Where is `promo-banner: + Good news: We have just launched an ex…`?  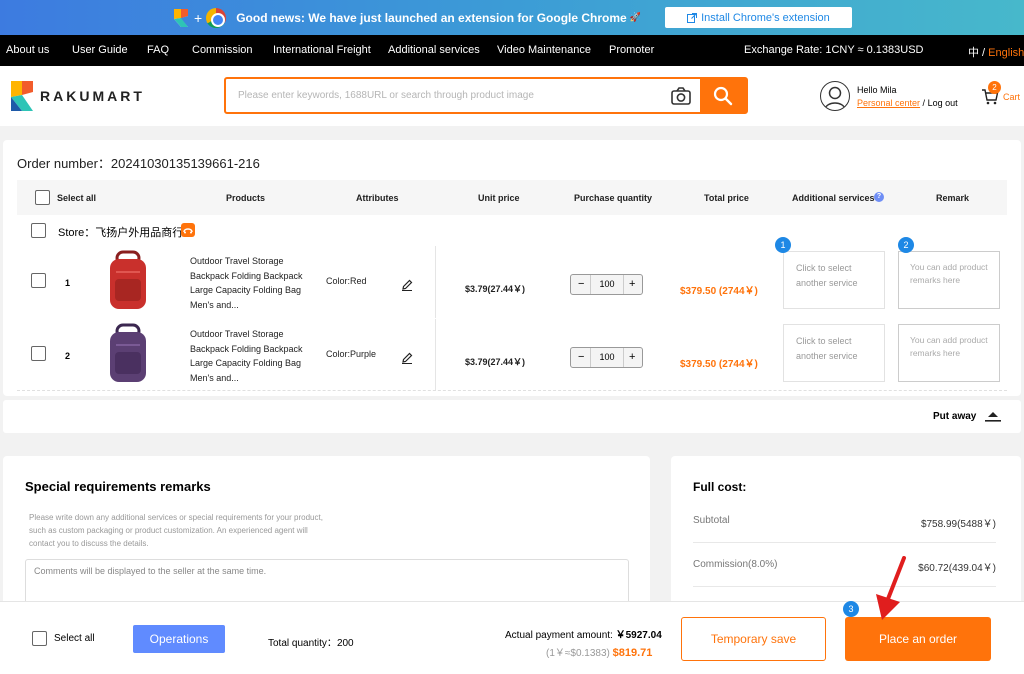 promo-banner: + Good news: We have just launched an ex… is located at coordinates (512, 17).